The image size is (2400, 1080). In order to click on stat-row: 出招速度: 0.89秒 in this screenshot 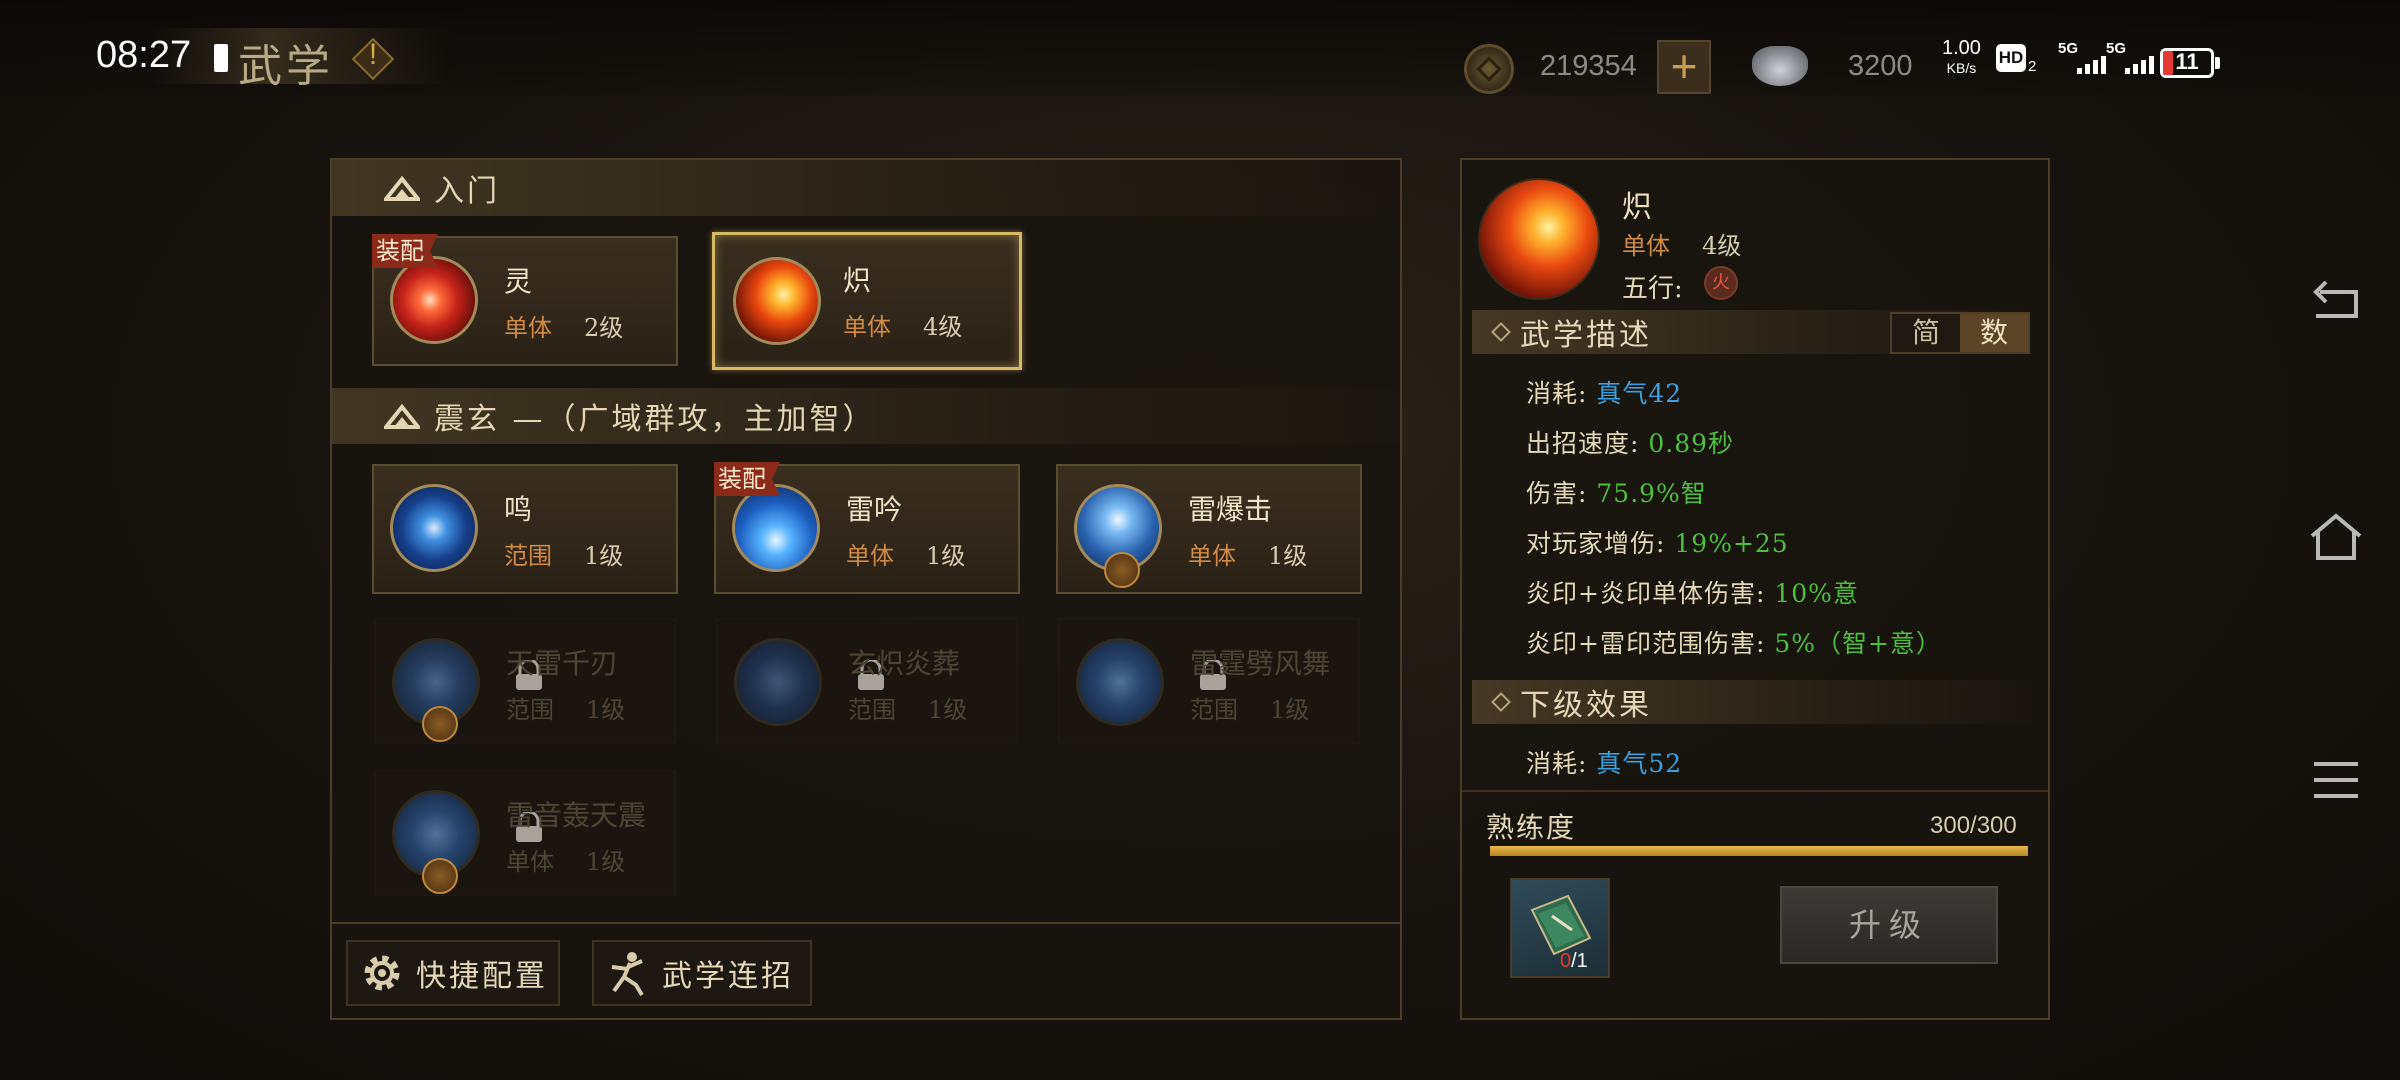, I will do `click(1630, 442)`.